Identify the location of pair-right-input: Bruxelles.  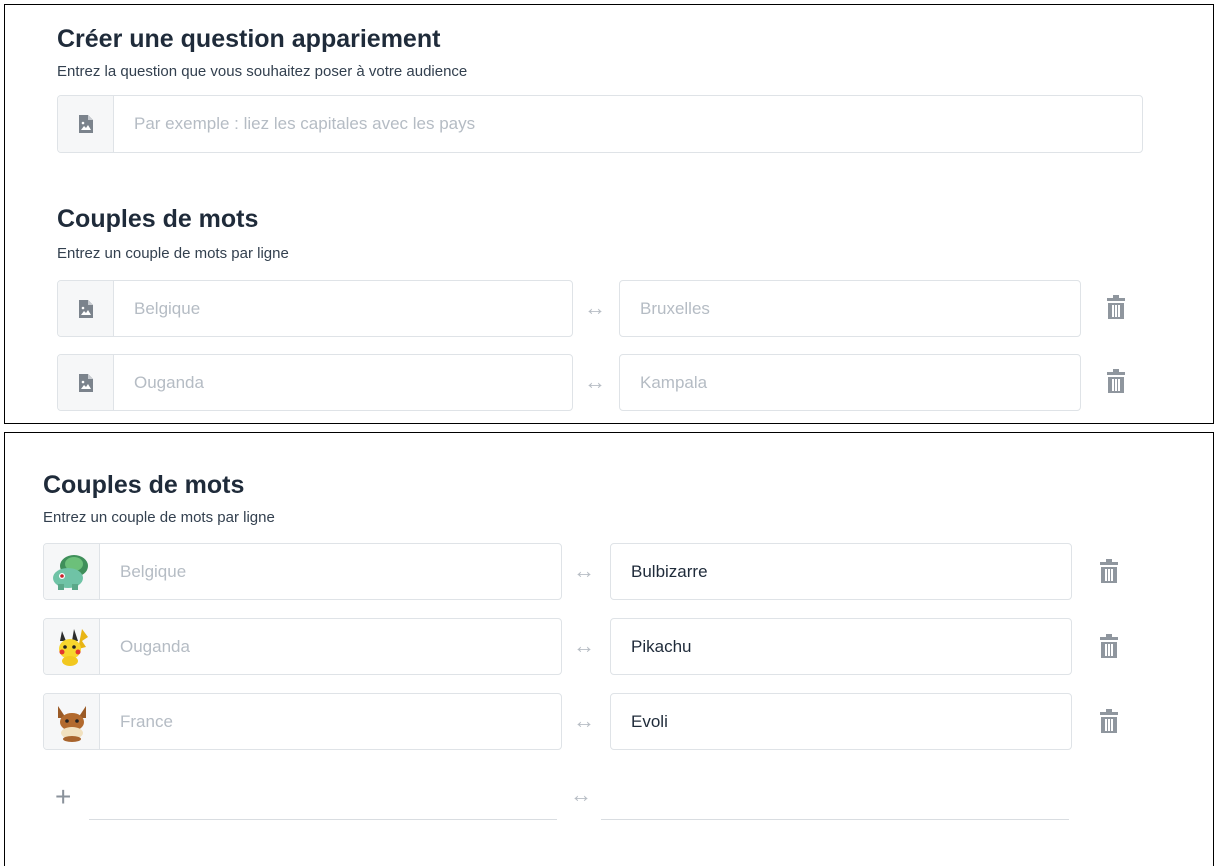
(850, 308).